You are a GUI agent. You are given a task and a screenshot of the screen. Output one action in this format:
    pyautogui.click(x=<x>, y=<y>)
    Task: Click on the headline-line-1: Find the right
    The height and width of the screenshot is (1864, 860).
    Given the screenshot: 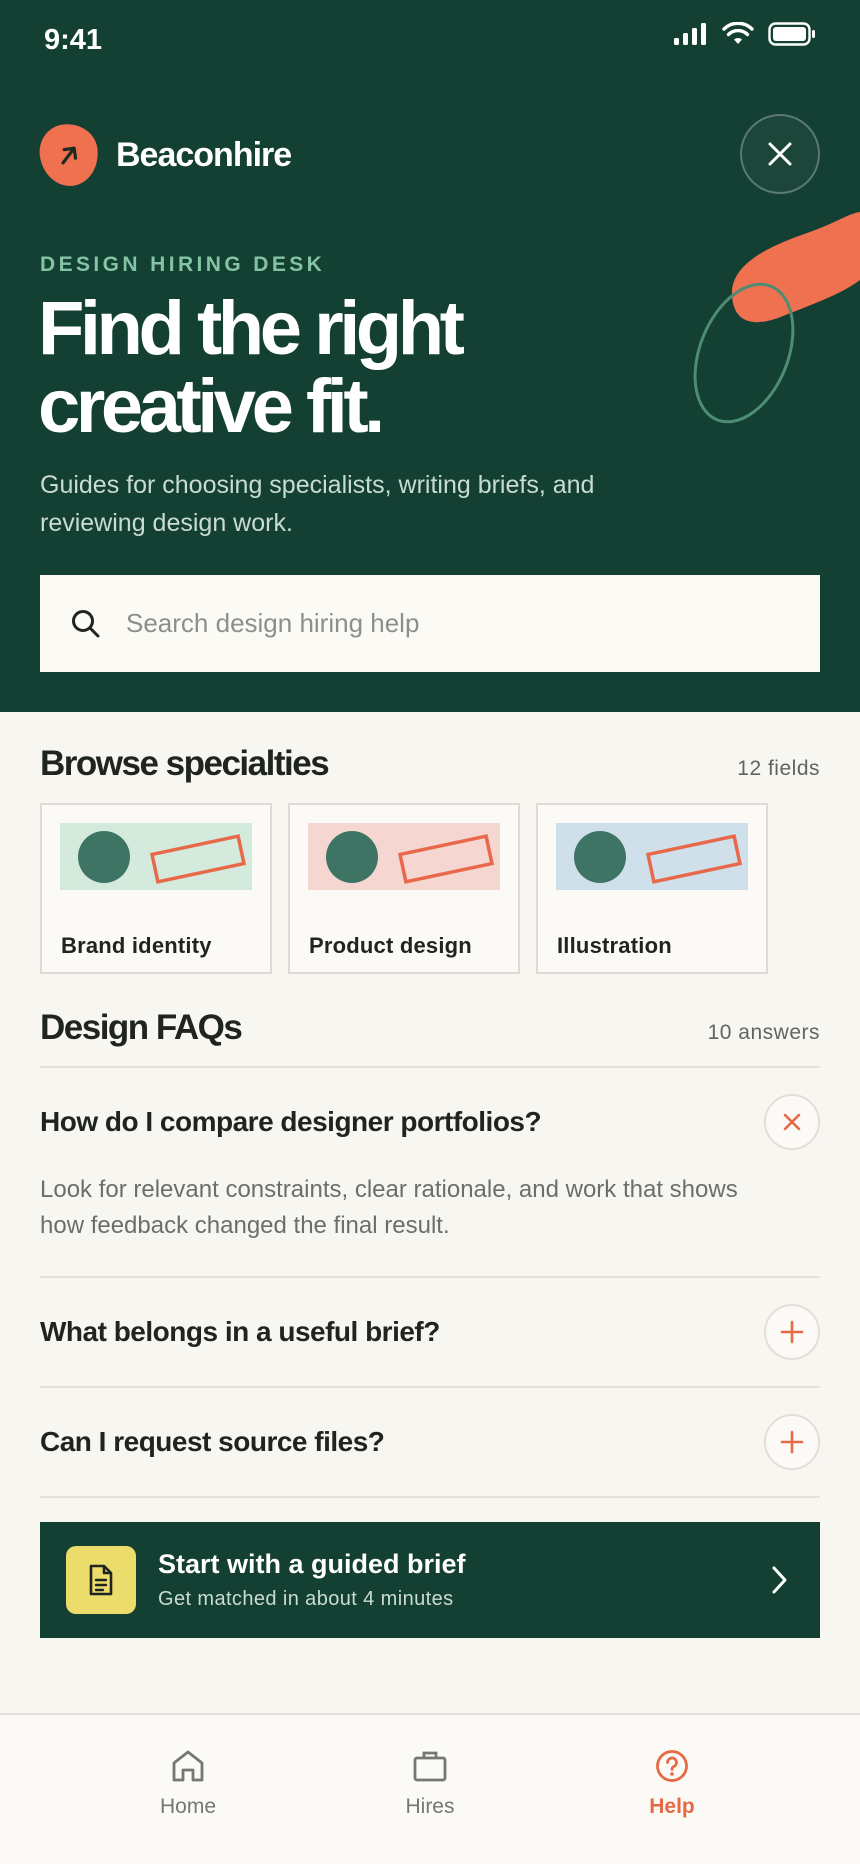 What is the action you would take?
    pyautogui.click(x=251, y=328)
    